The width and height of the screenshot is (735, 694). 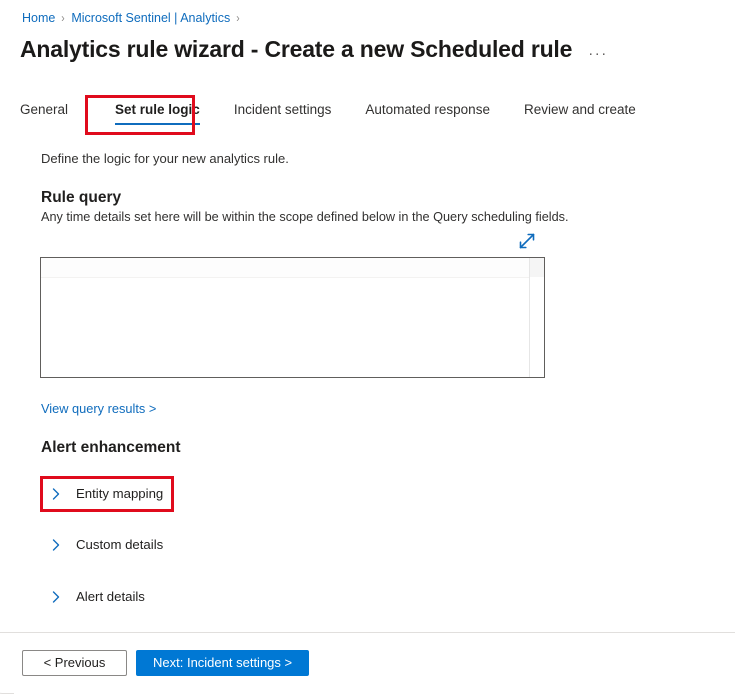 What do you see at coordinates (120, 544) in the screenshot?
I see `collapsible-custom-details-label: Custom details` at bounding box center [120, 544].